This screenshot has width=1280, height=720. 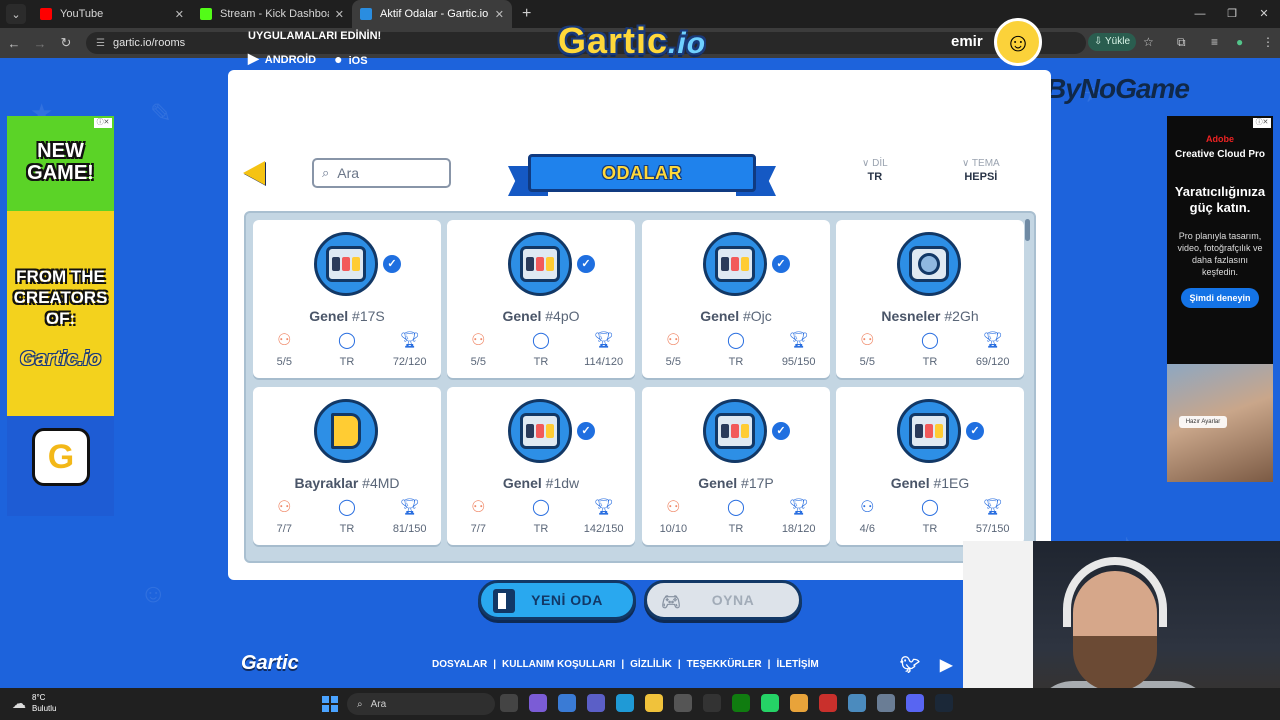 I want to click on room-card: ✓ Genel #1EG ⚇ 4/6 ◯ TR 🏆︎ 57/150, so click(x=930, y=466).